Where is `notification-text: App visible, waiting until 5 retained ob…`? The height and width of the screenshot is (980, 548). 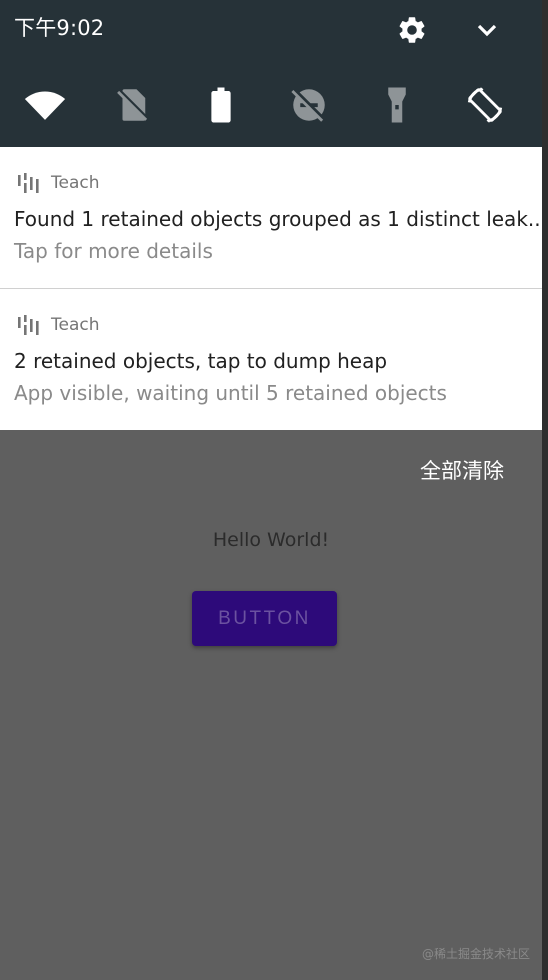 notification-text: App visible, waiting until 5 retained ob… is located at coordinates (230, 393).